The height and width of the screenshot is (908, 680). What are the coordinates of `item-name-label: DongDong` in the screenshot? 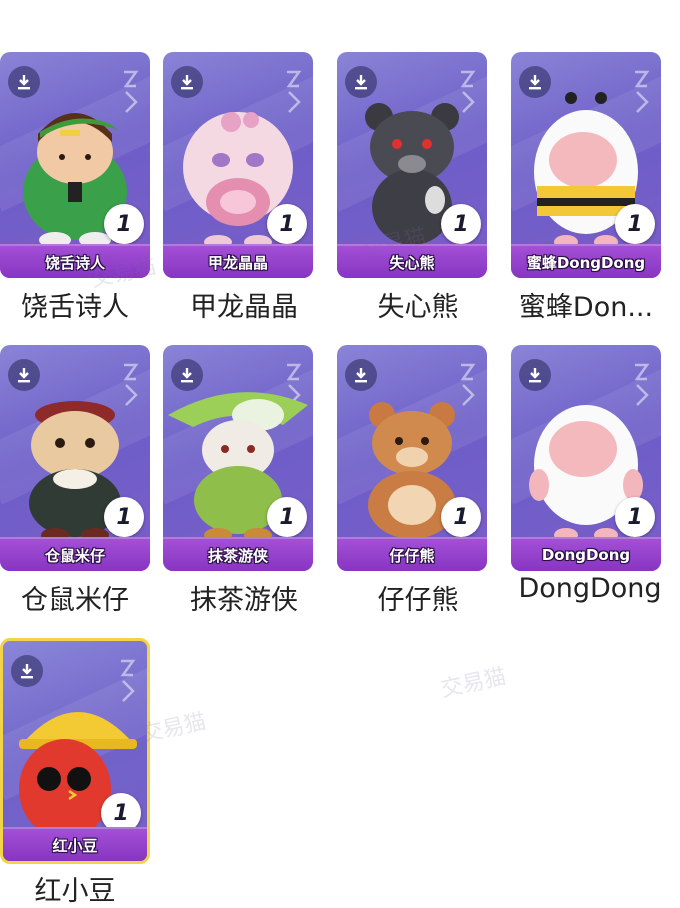 It's located at (586, 555).